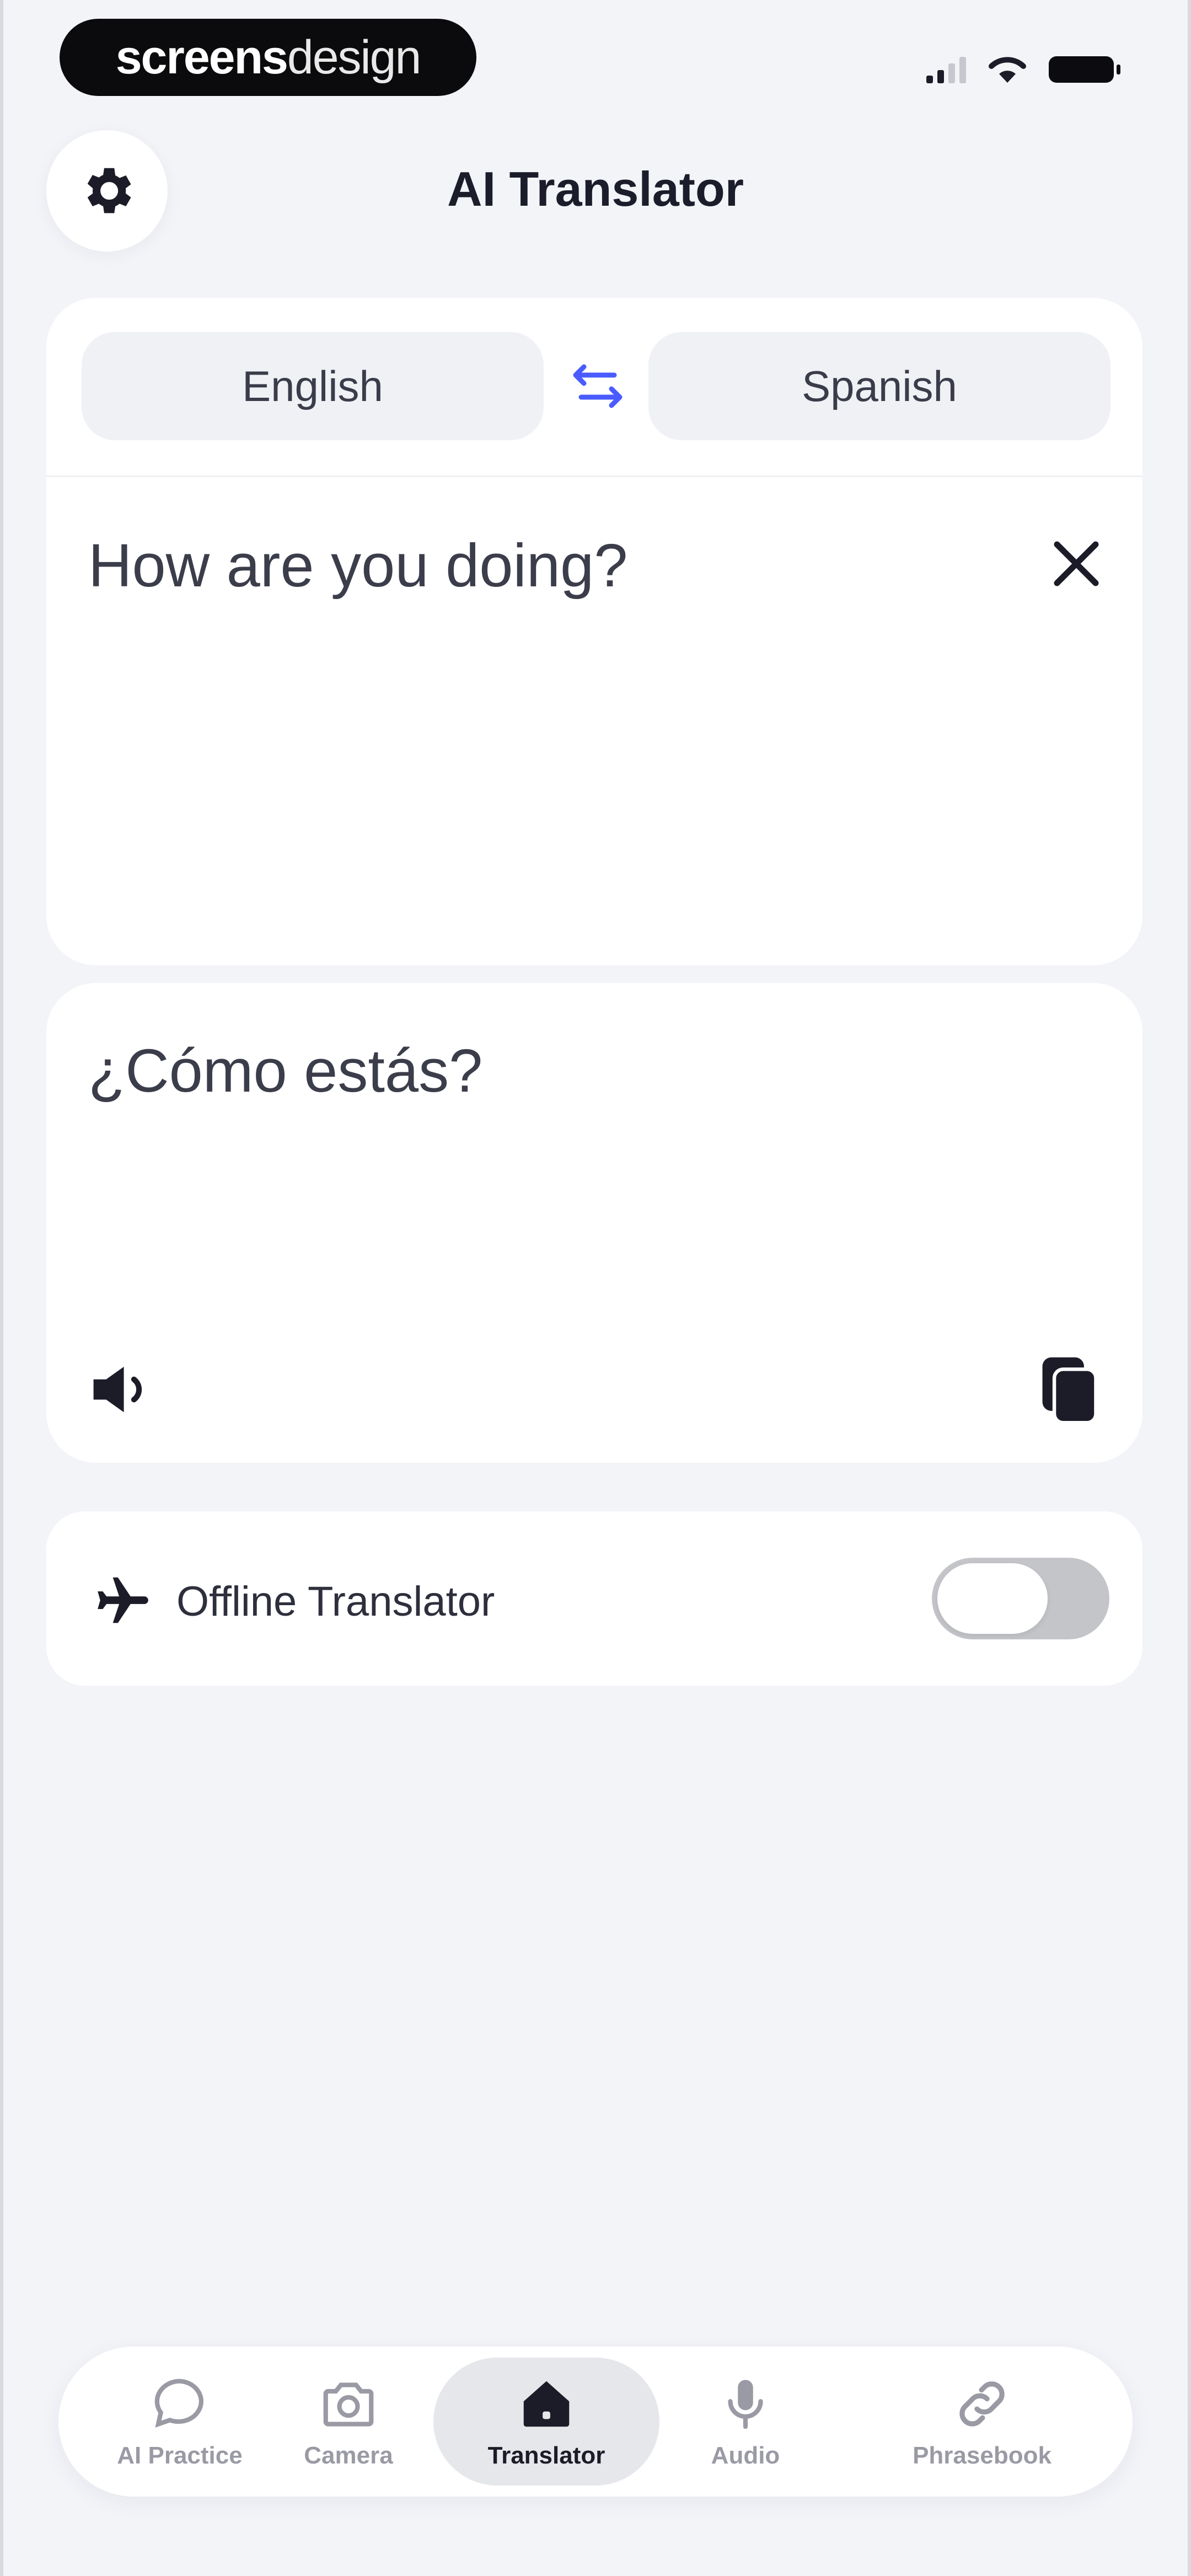 The width and height of the screenshot is (1191, 2576). What do you see at coordinates (179, 2403) in the screenshot?
I see `chat-bubble-icon` at bounding box center [179, 2403].